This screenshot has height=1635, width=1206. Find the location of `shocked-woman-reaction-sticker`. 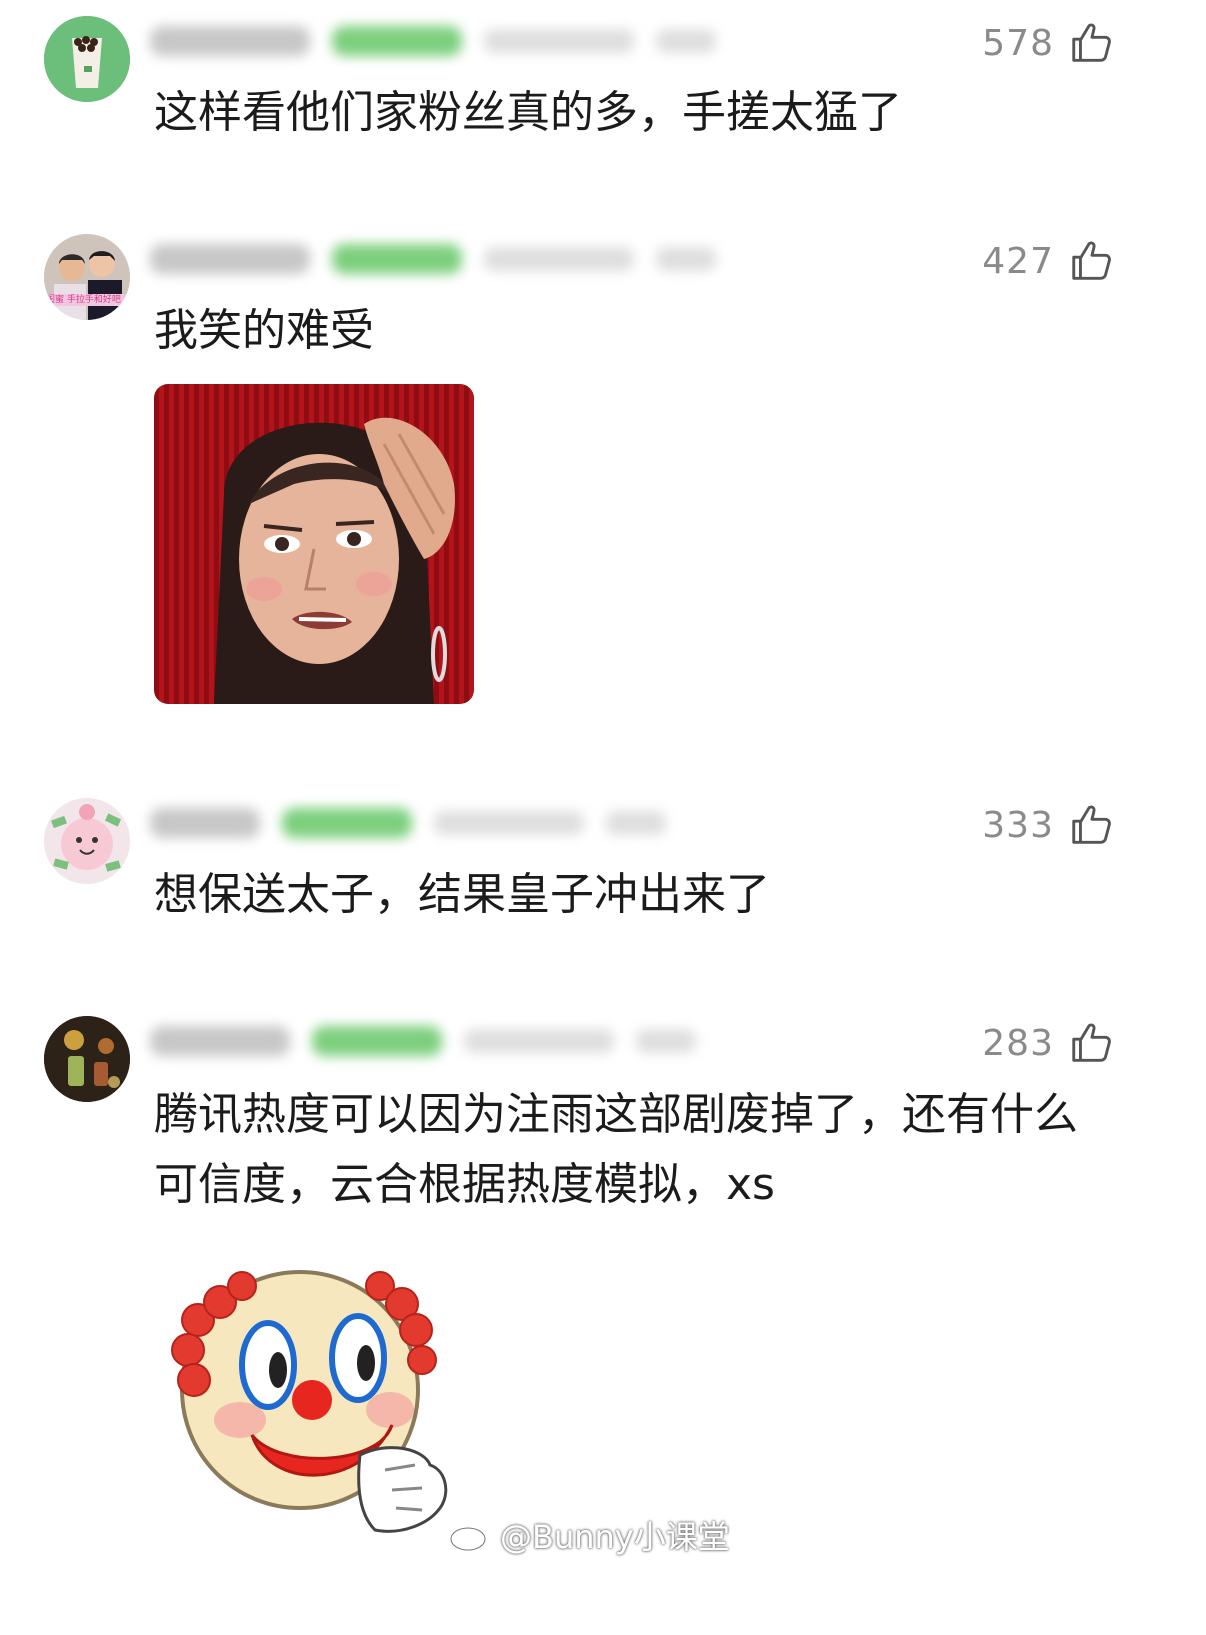

shocked-woman-reaction-sticker is located at coordinates (314, 544).